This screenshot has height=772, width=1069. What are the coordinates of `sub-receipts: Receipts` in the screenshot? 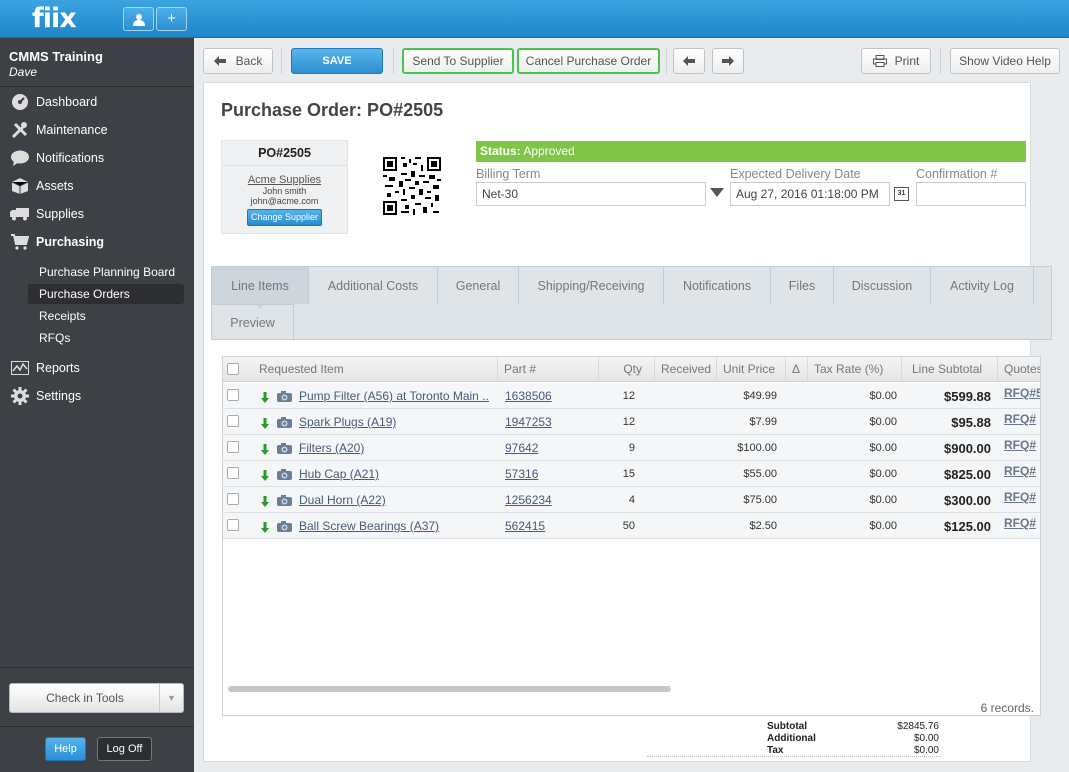 It's located at (106, 316).